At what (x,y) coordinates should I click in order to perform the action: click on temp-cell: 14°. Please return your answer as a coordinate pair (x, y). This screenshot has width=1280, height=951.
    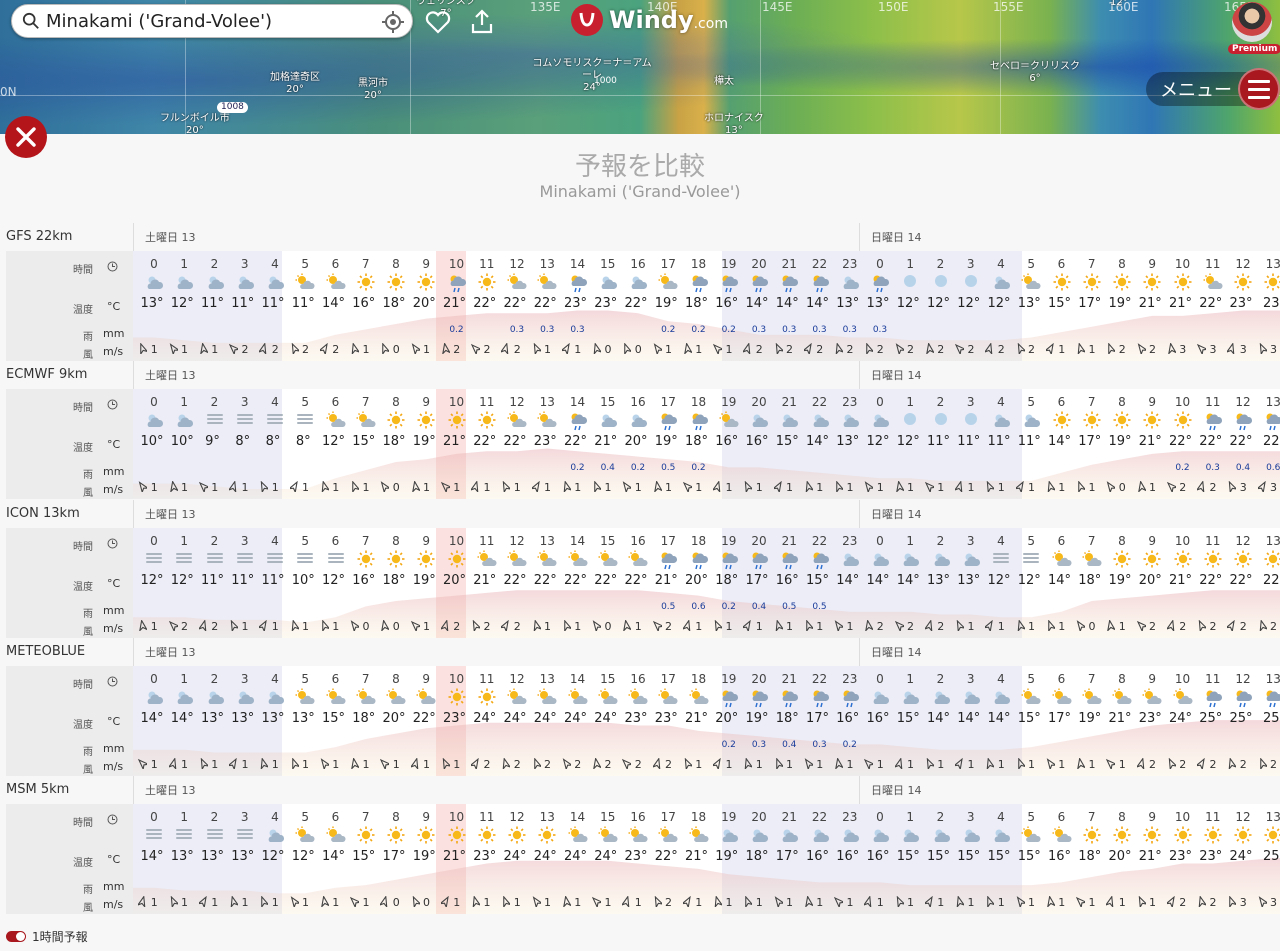
    Looking at the image, I should click on (817, 303).